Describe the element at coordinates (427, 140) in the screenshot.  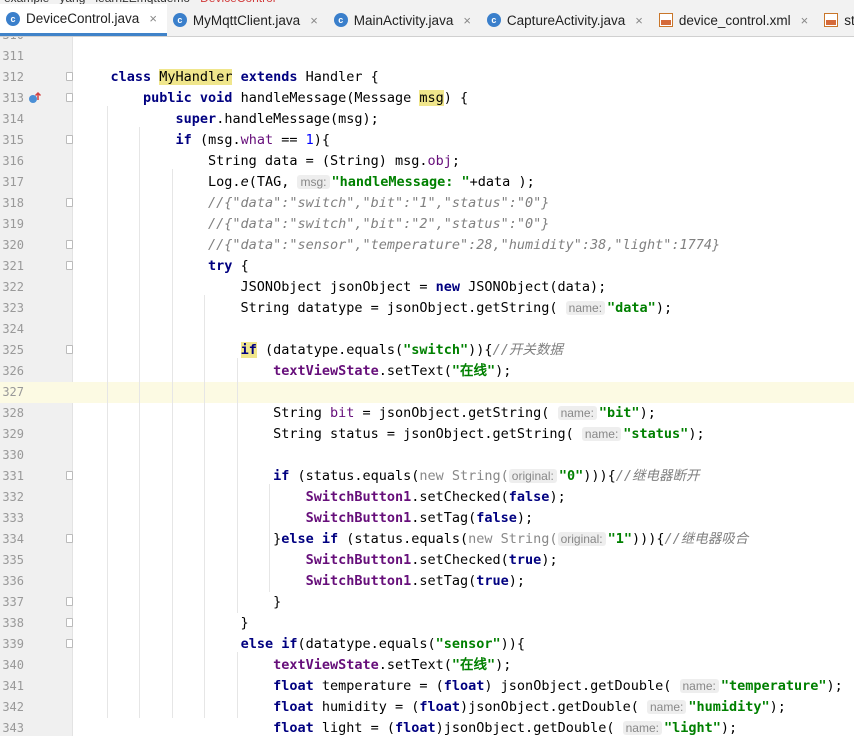
I see `code-line: 315 if (msg.what == 1){` at that location.